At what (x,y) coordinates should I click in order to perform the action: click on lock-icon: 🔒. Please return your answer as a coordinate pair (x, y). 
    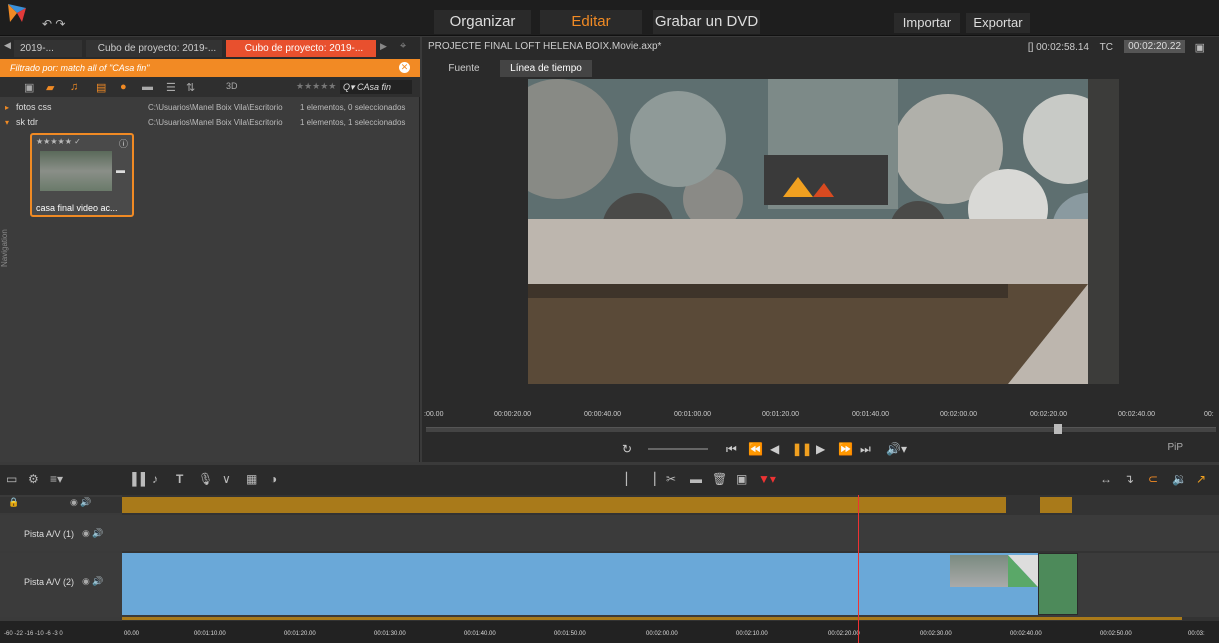
    Looking at the image, I should click on (13, 502).